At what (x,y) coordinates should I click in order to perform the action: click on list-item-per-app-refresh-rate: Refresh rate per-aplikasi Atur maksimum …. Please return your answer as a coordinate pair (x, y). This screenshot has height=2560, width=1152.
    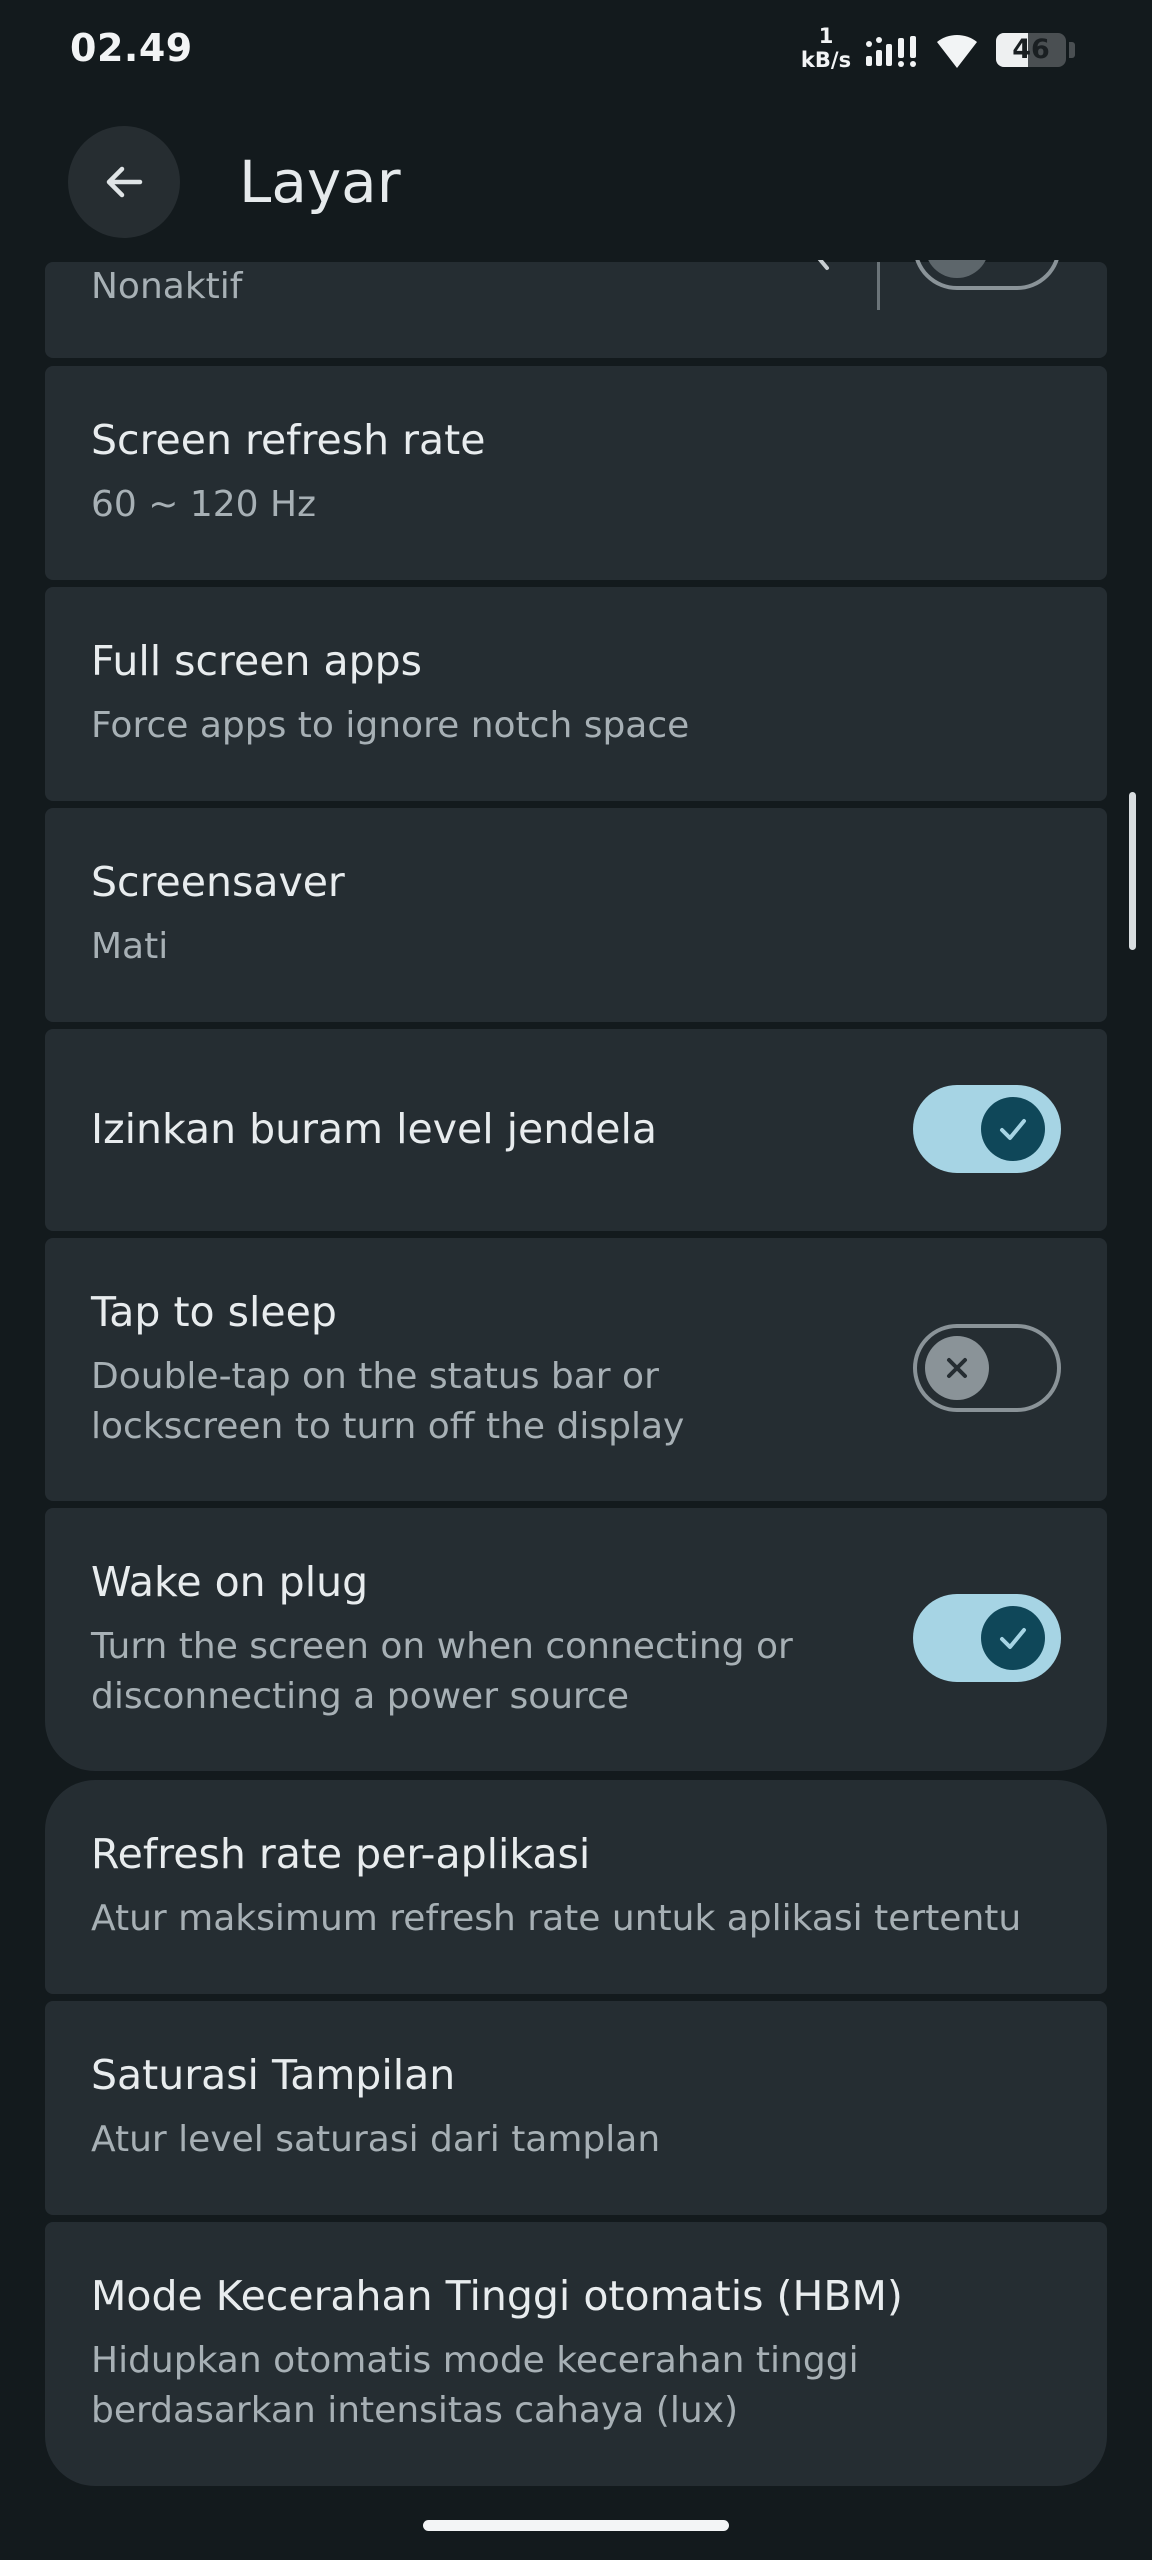
    Looking at the image, I should click on (576, 1887).